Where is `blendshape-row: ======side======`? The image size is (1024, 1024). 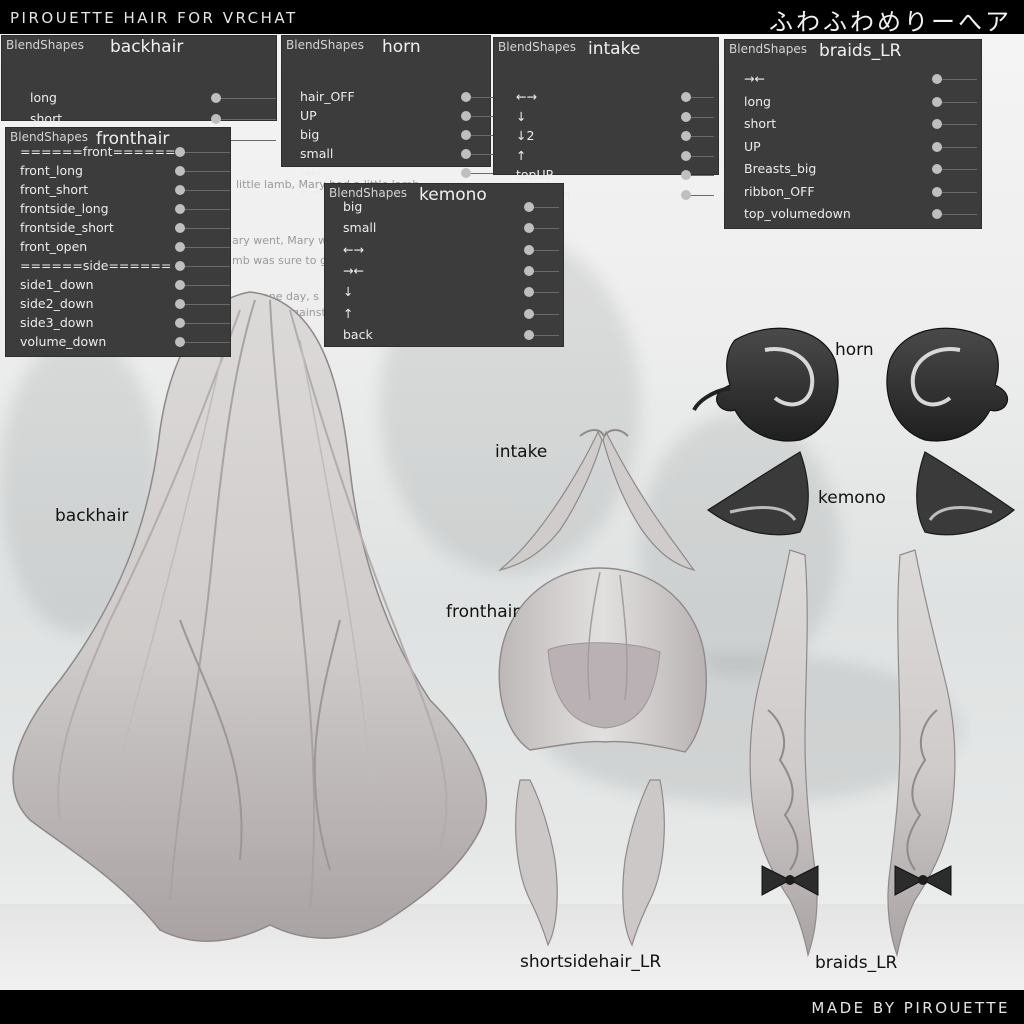
blendshape-row: ======side====== is located at coordinates (118, 266).